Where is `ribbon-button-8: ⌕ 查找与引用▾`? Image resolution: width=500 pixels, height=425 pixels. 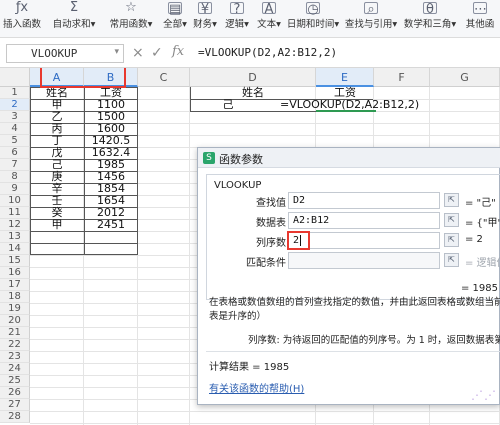
ribbon-button-8: ⌕ 查找与引用▾ is located at coordinates (371, 19).